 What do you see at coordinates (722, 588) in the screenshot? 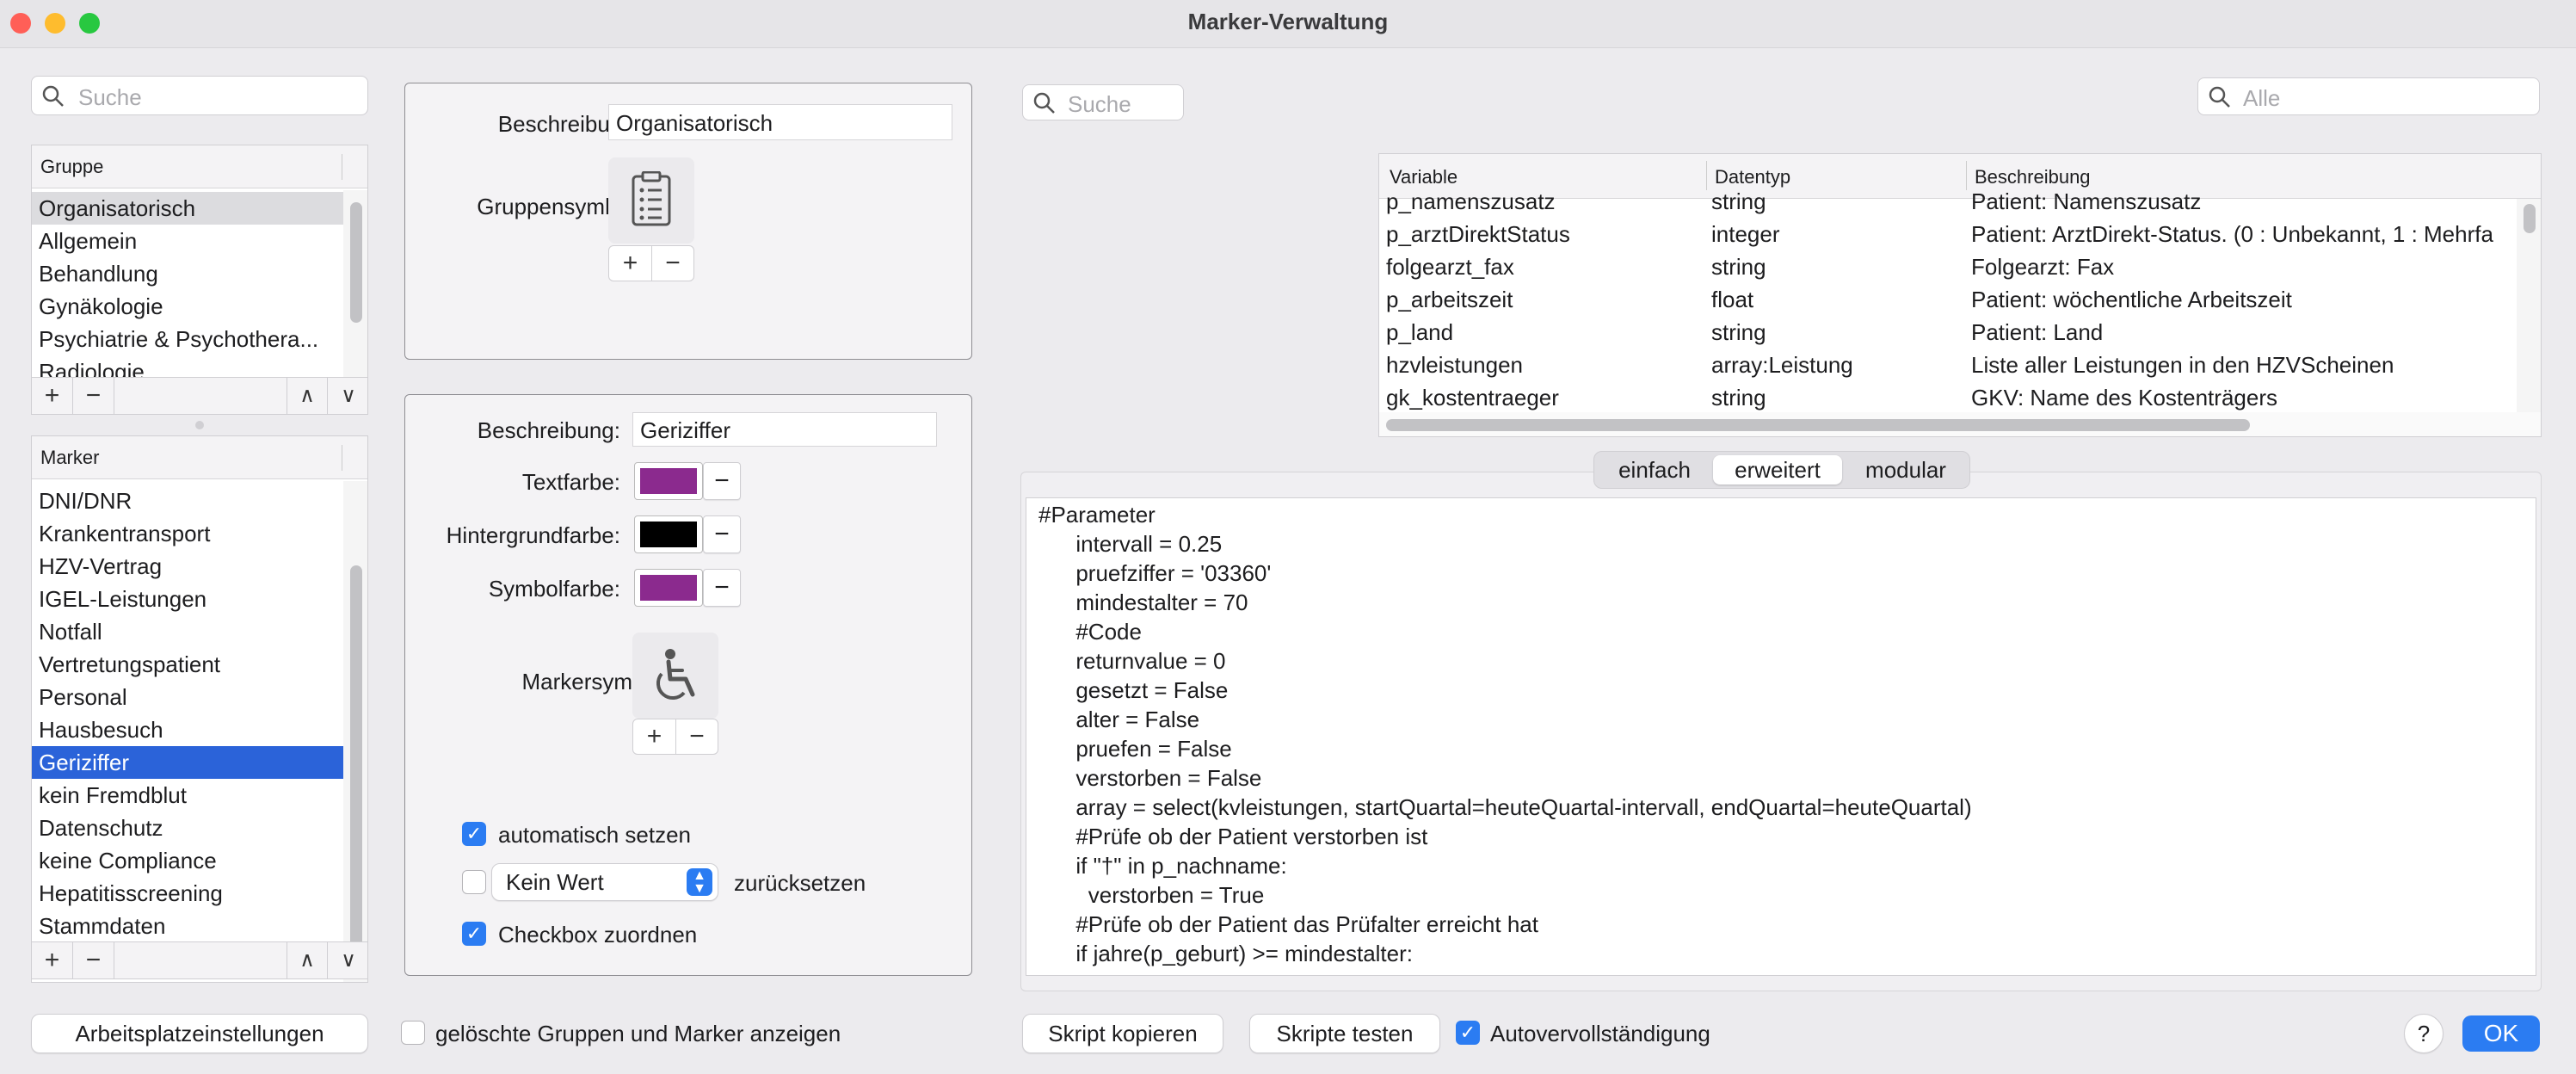
I see `clear-symbol-color-button: −` at bounding box center [722, 588].